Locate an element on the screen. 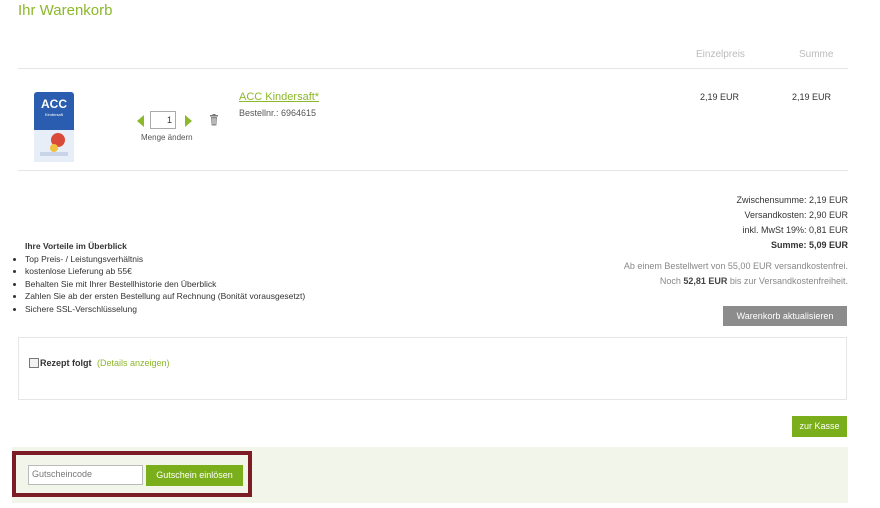 The image size is (880, 508). quantity-label: Menge ändern is located at coordinates (167, 137).